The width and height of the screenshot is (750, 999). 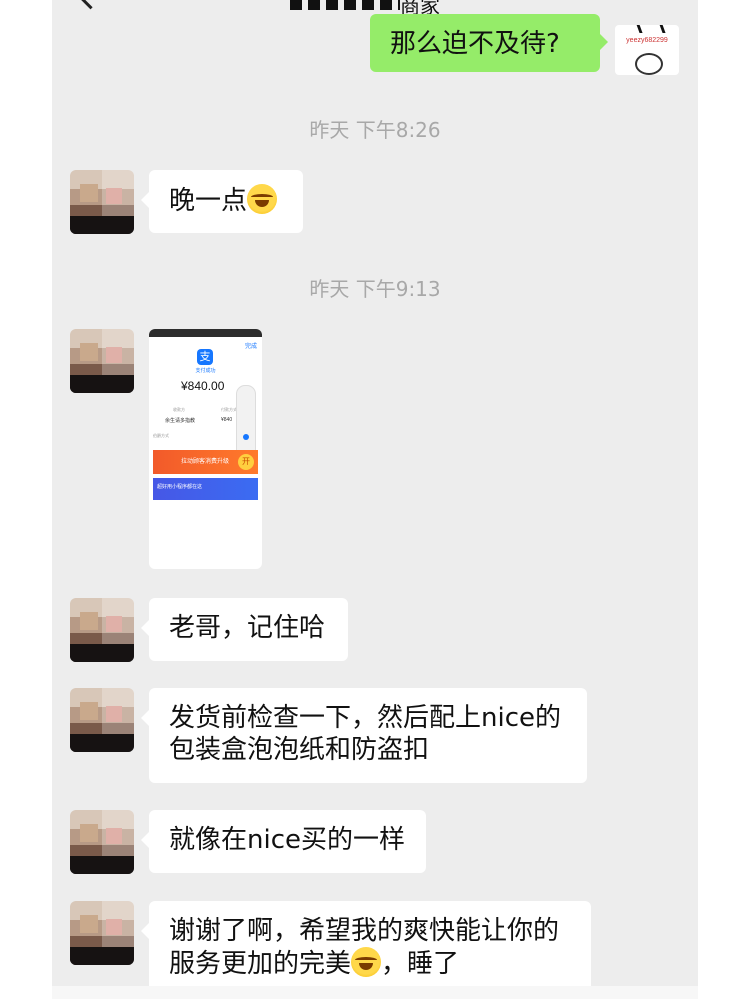 What do you see at coordinates (287, 840) in the screenshot?
I see `message-text: 就像在nice买的一样` at bounding box center [287, 840].